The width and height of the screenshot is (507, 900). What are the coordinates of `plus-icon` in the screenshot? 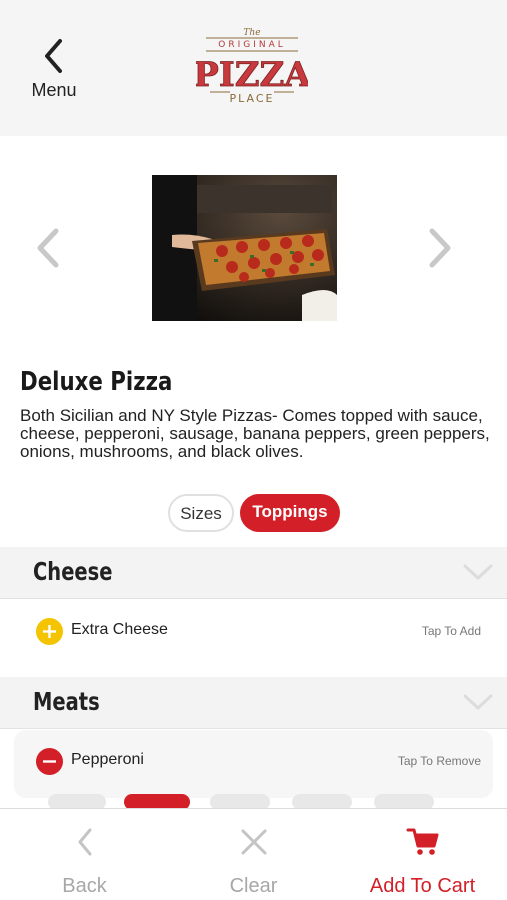 It's located at (49, 631).